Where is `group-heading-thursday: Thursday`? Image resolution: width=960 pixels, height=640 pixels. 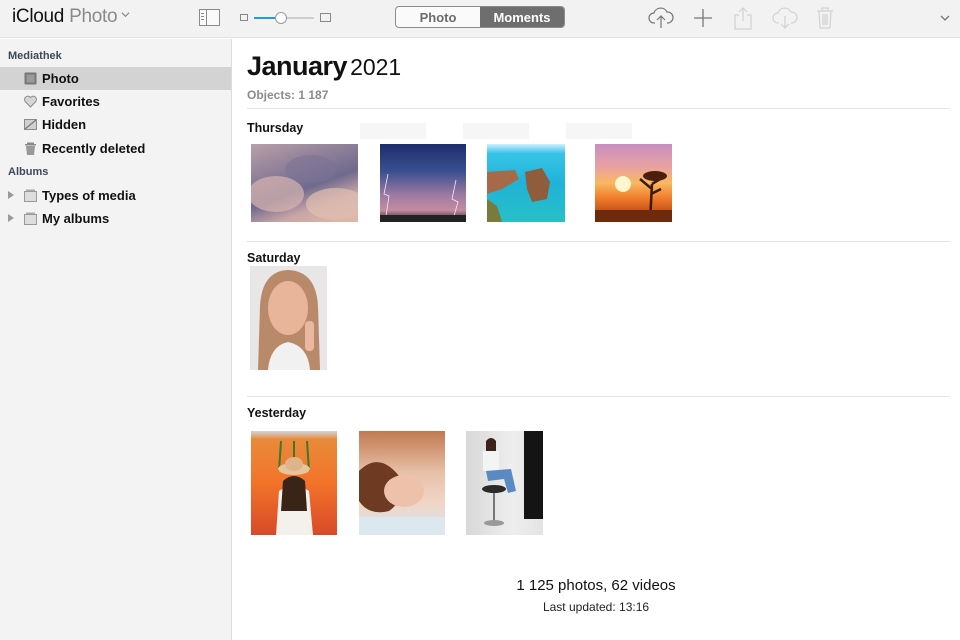 group-heading-thursday: Thursday is located at coordinates (275, 128).